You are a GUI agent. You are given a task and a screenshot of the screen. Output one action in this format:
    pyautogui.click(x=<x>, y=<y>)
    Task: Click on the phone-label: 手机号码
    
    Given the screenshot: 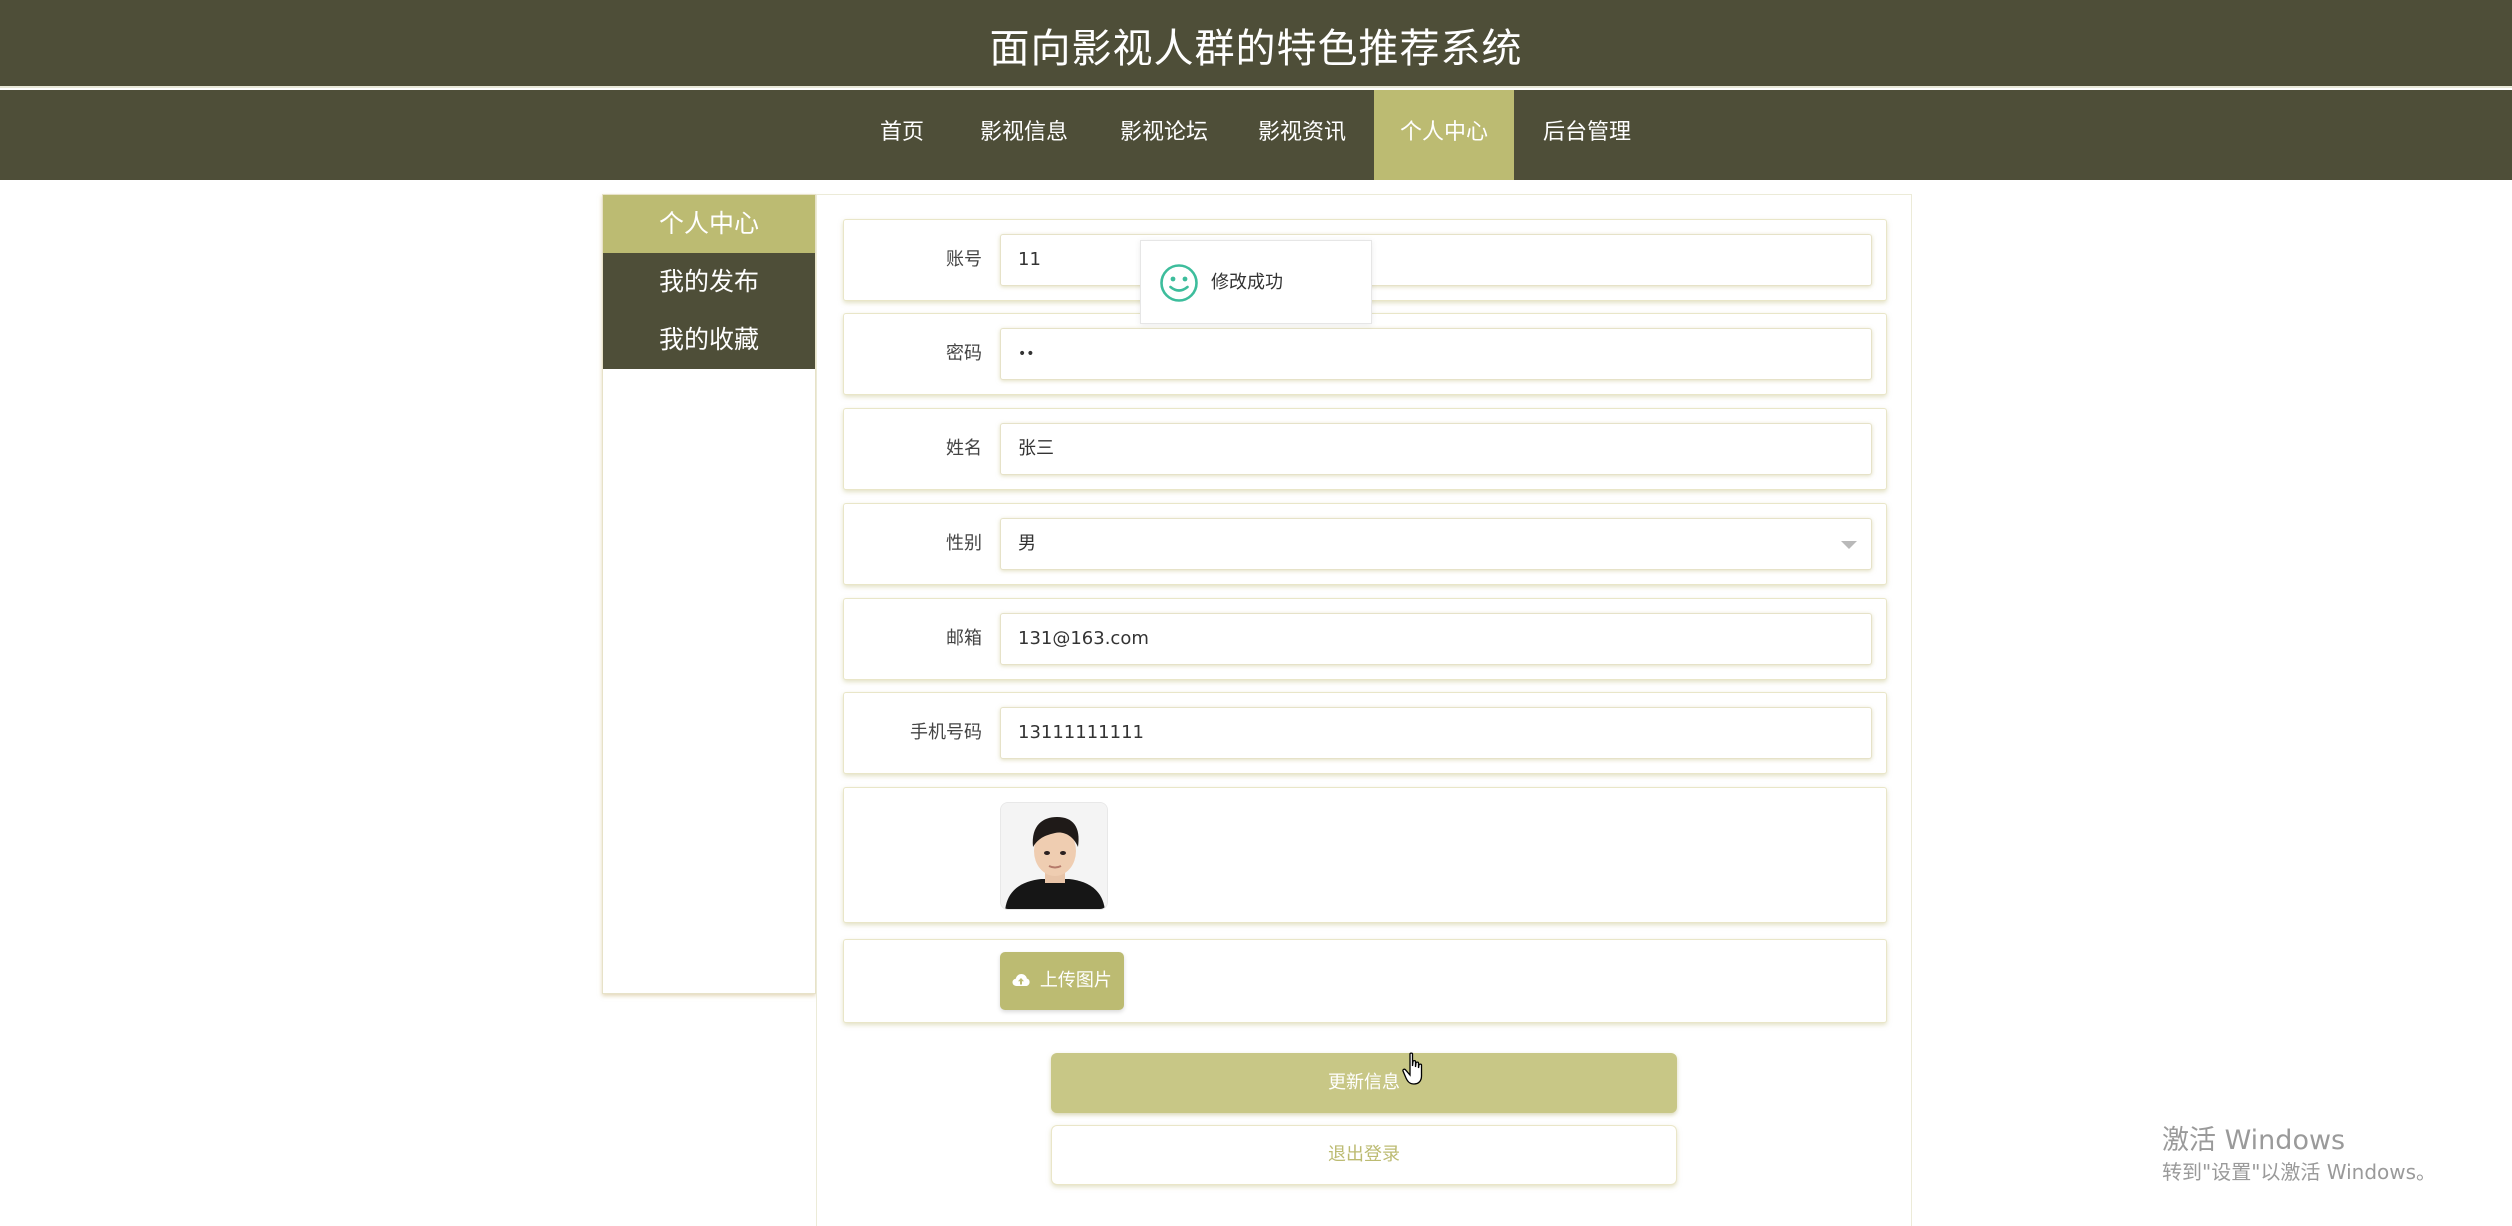 What is the action you would take?
    pyautogui.click(x=946, y=732)
    